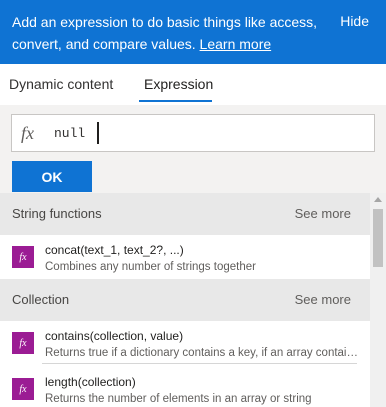 Image resolution: width=386 pixels, height=407 pixels. Describe the element at coordinates (61, 84) in the screenshot. I see `tab-dynamic-content: Dynamic content` at that location.